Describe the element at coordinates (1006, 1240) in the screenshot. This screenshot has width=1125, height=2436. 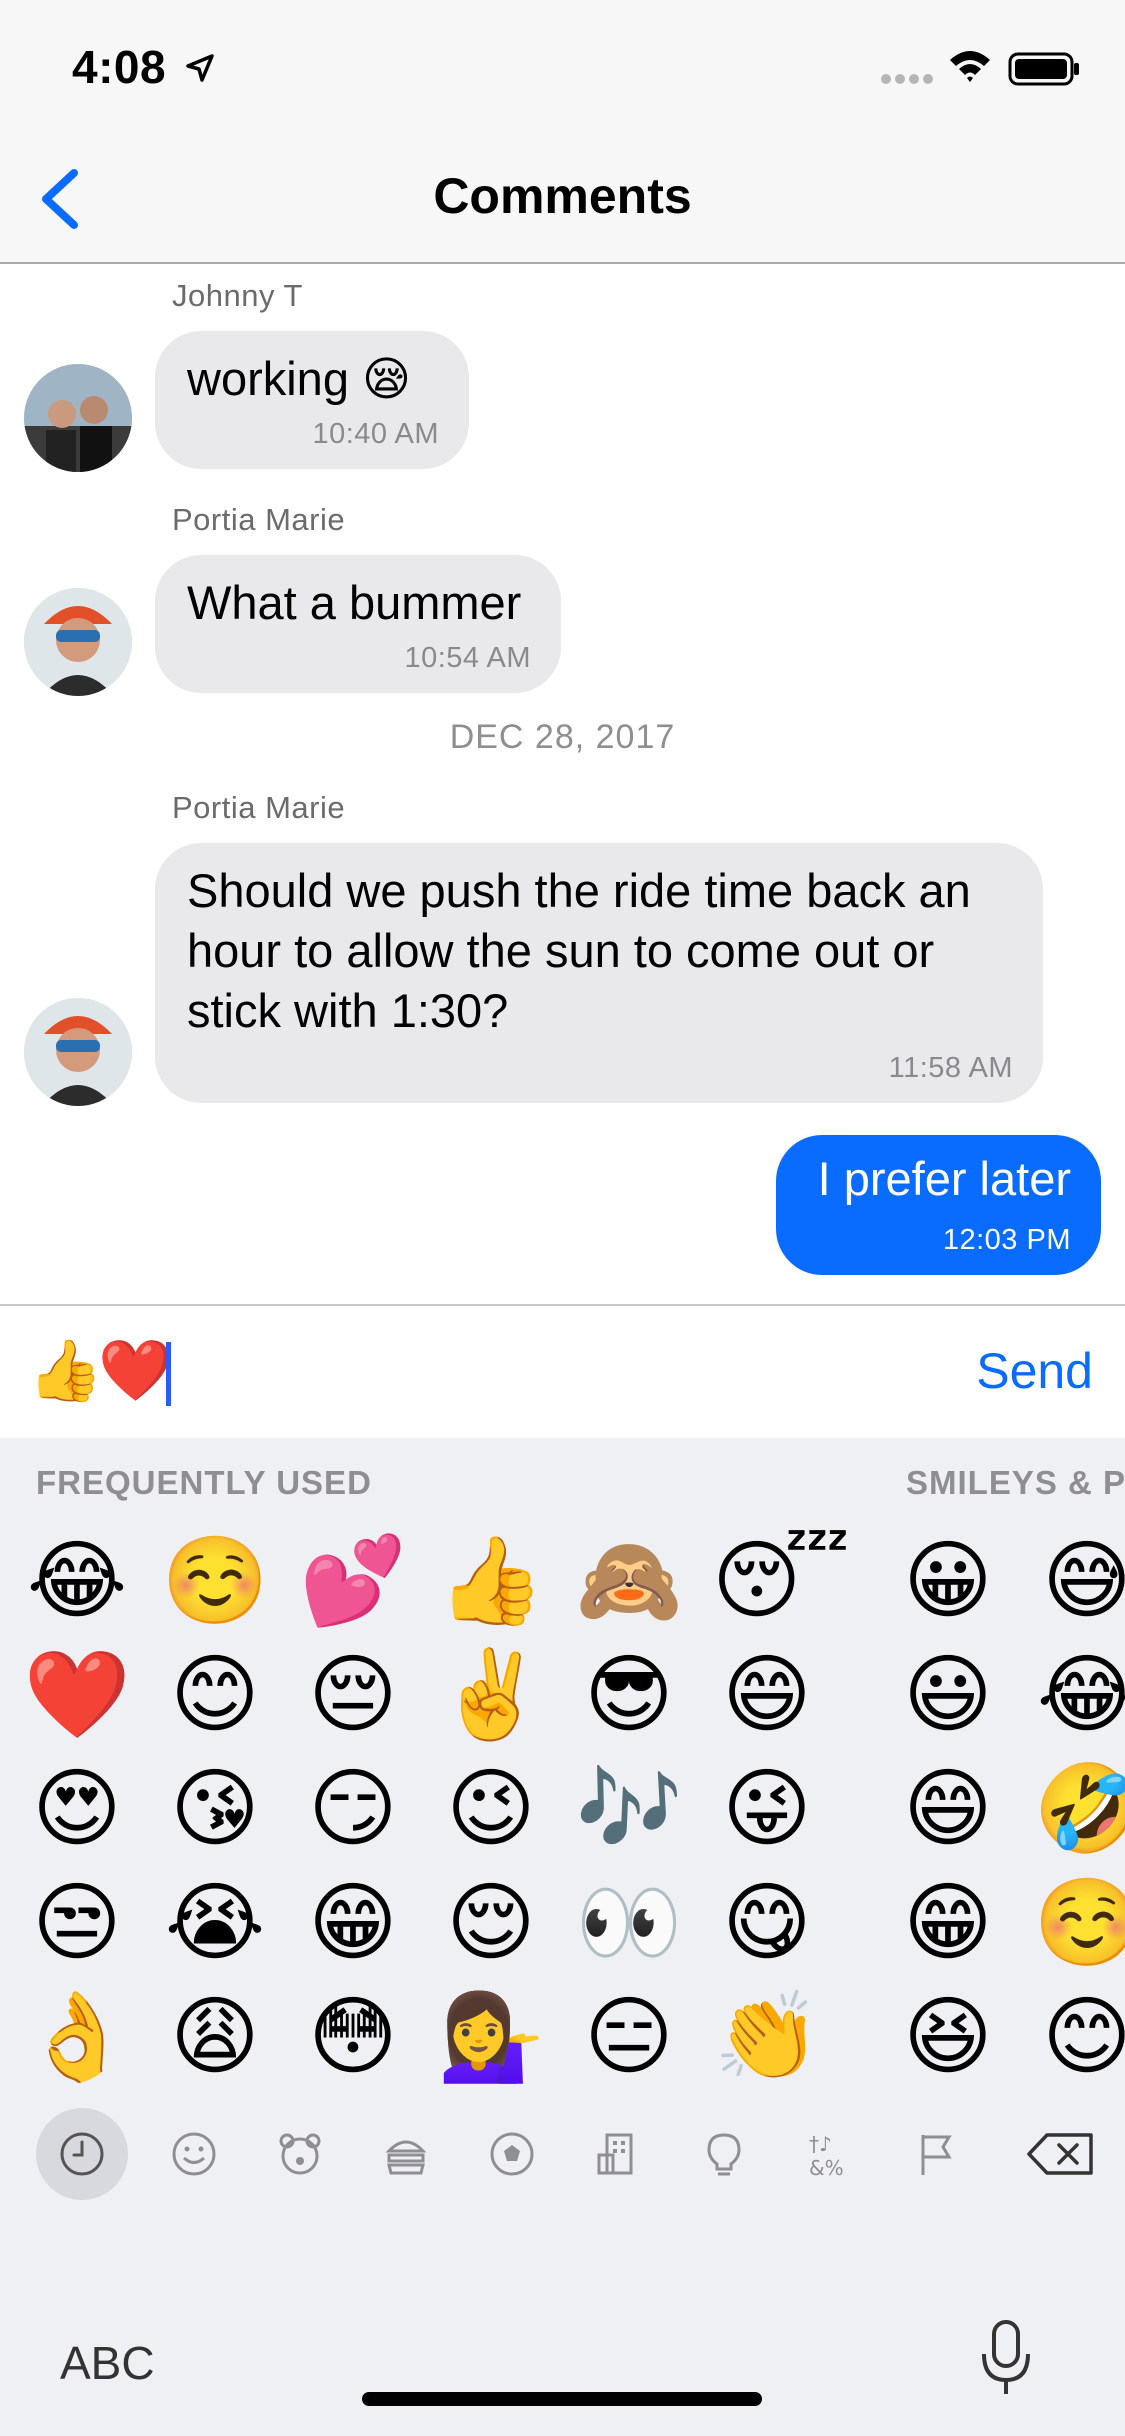
I see `comment-time: 12:03 PM` at that location.